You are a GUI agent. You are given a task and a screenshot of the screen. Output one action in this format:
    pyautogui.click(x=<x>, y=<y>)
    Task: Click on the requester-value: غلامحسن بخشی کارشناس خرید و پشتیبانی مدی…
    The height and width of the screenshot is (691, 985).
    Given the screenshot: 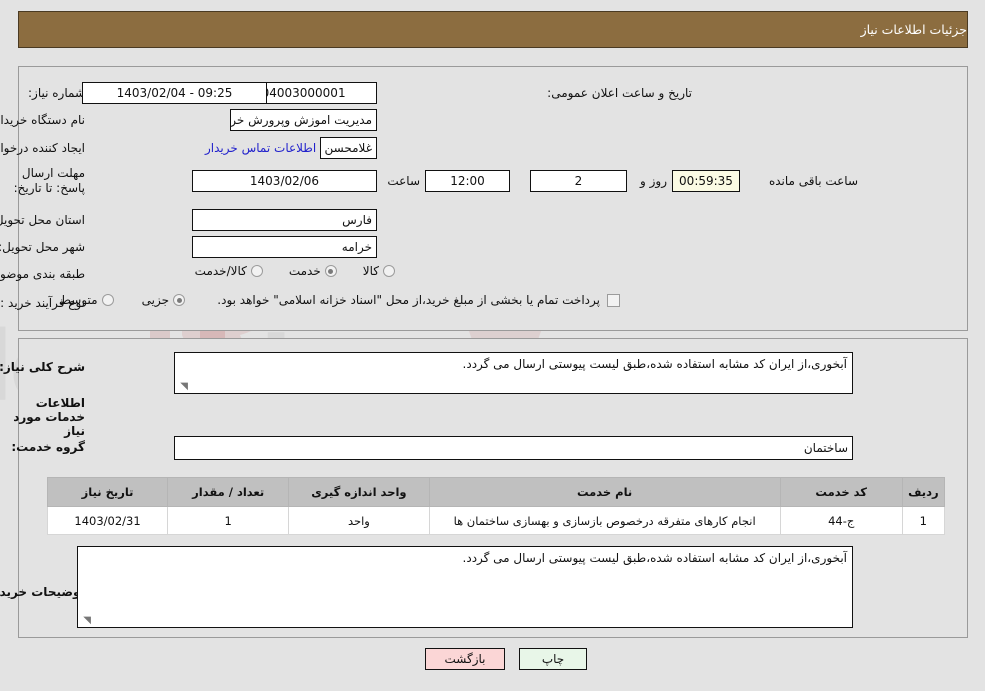 What is the action you would take?
    pyautogui.click(x=348, y=148)
    